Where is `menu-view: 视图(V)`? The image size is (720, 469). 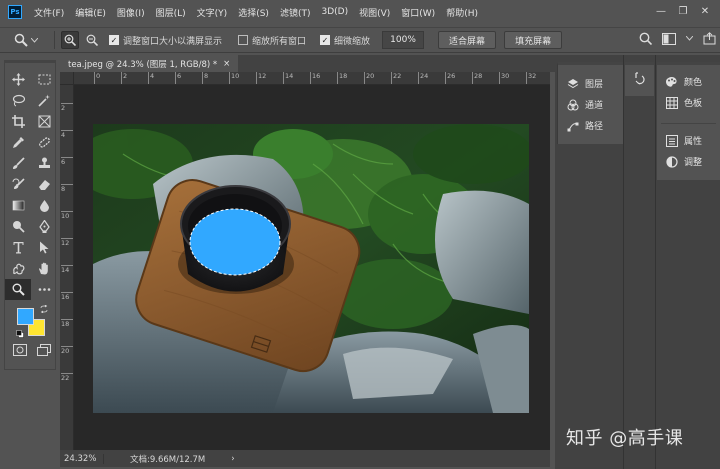
menu-view: 视图(V) is located at coordinates (374, 12).